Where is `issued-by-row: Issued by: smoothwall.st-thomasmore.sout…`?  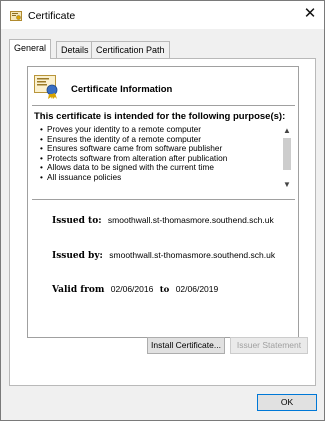 issued-by-row: Issued by: smoothwall.st-thomasmore.sout… is located at coordinates (163, 255).